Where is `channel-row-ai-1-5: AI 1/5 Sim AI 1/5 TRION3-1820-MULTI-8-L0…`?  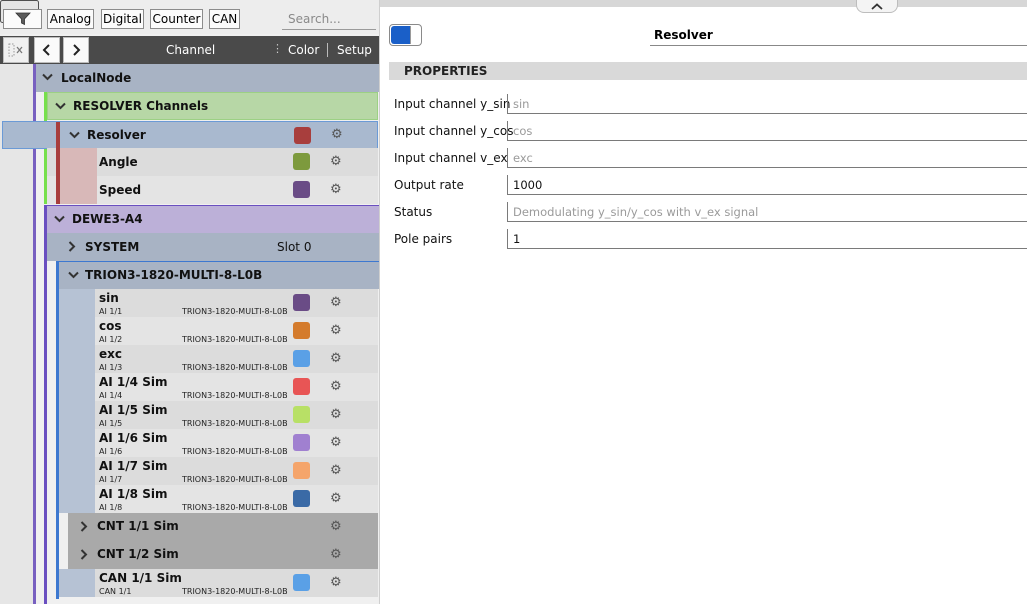 channel-row-ai-1-5: AI 1/5 Sim AI 1/5 TRION3-1820-MULTI-8-L0… is located at coordinates (218, 415).